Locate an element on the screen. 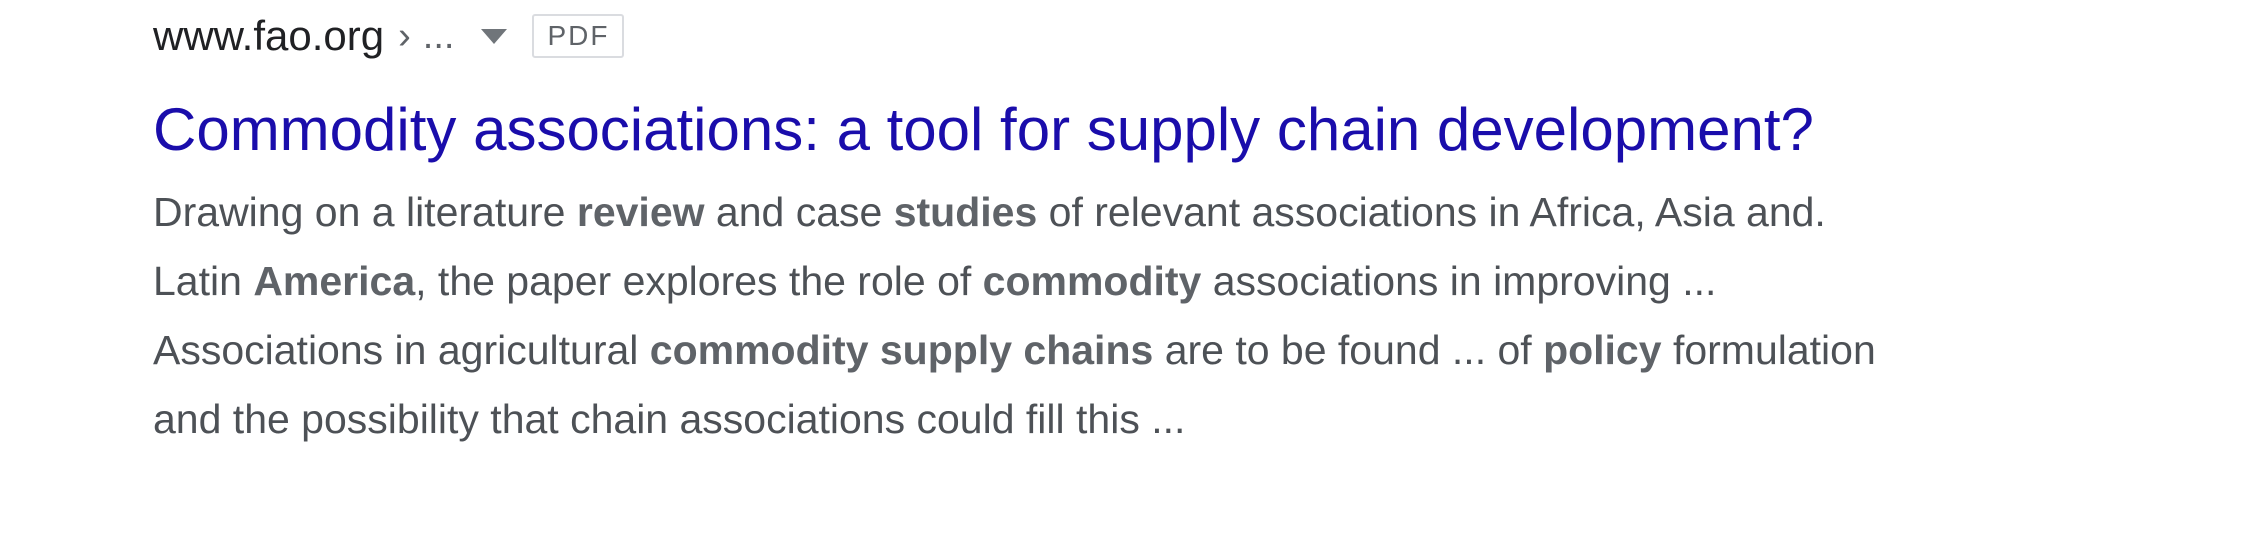 This screenshot has height=538, width=2254. snippet-text: are to be found ... of is located at coordinates (1348, 350).